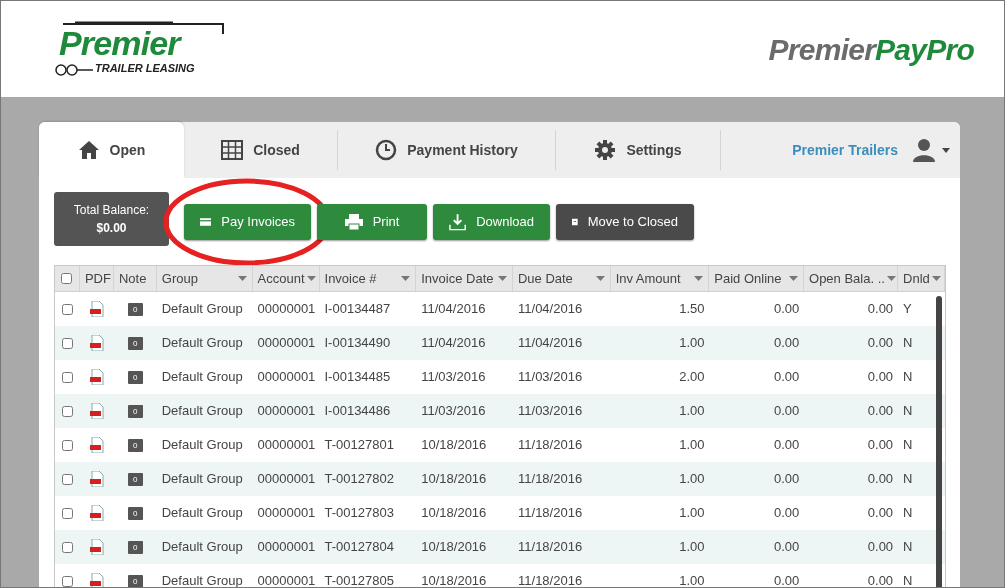 This screenshot has width=1005, height=588. What do you see at coordinates (491, 222) in the screenshot?
I see `action-button: Download` at bounding box center [491, 222].